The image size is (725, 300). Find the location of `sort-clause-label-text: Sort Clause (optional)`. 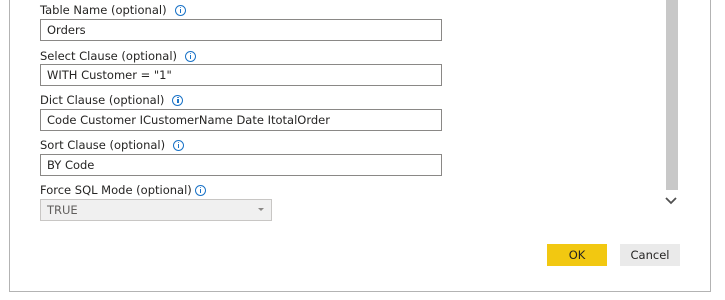

sort-clause-label-text: Sort Clause (optional) is located at coordinates (103, 145).